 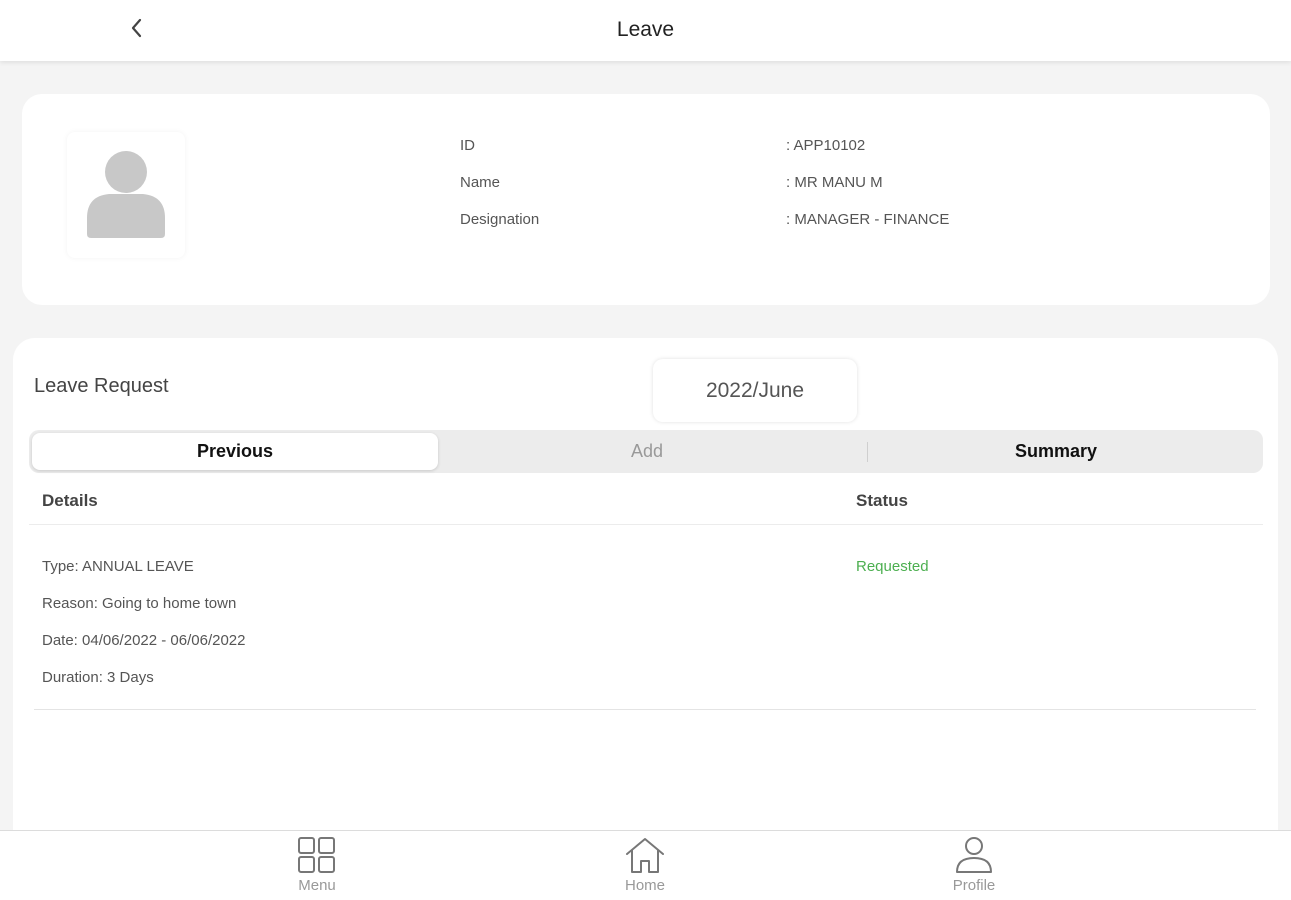 I want to click on nav-profile: Profile, so click(x=974, y=866).